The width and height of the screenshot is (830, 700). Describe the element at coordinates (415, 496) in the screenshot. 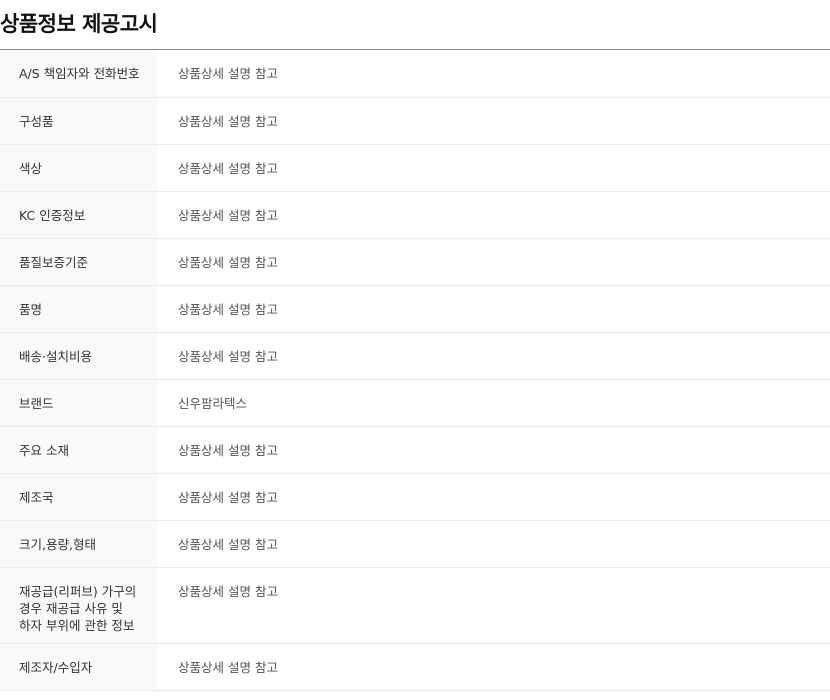

I see `table-row: 제조국 상품상세 설명 참고` at that location.